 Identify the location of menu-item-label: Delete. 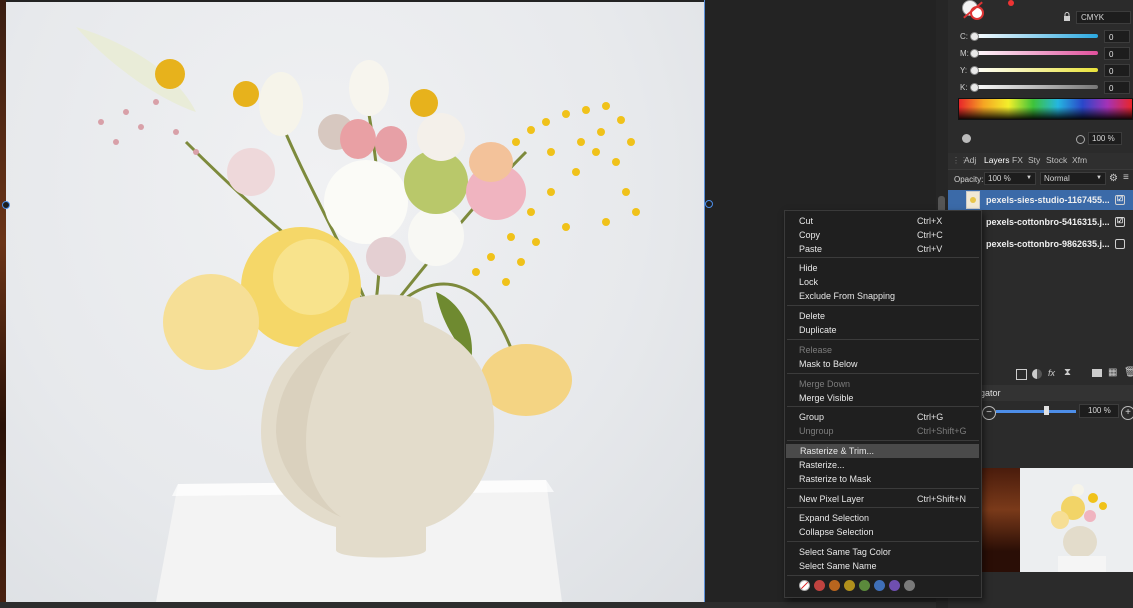
(812, 316).